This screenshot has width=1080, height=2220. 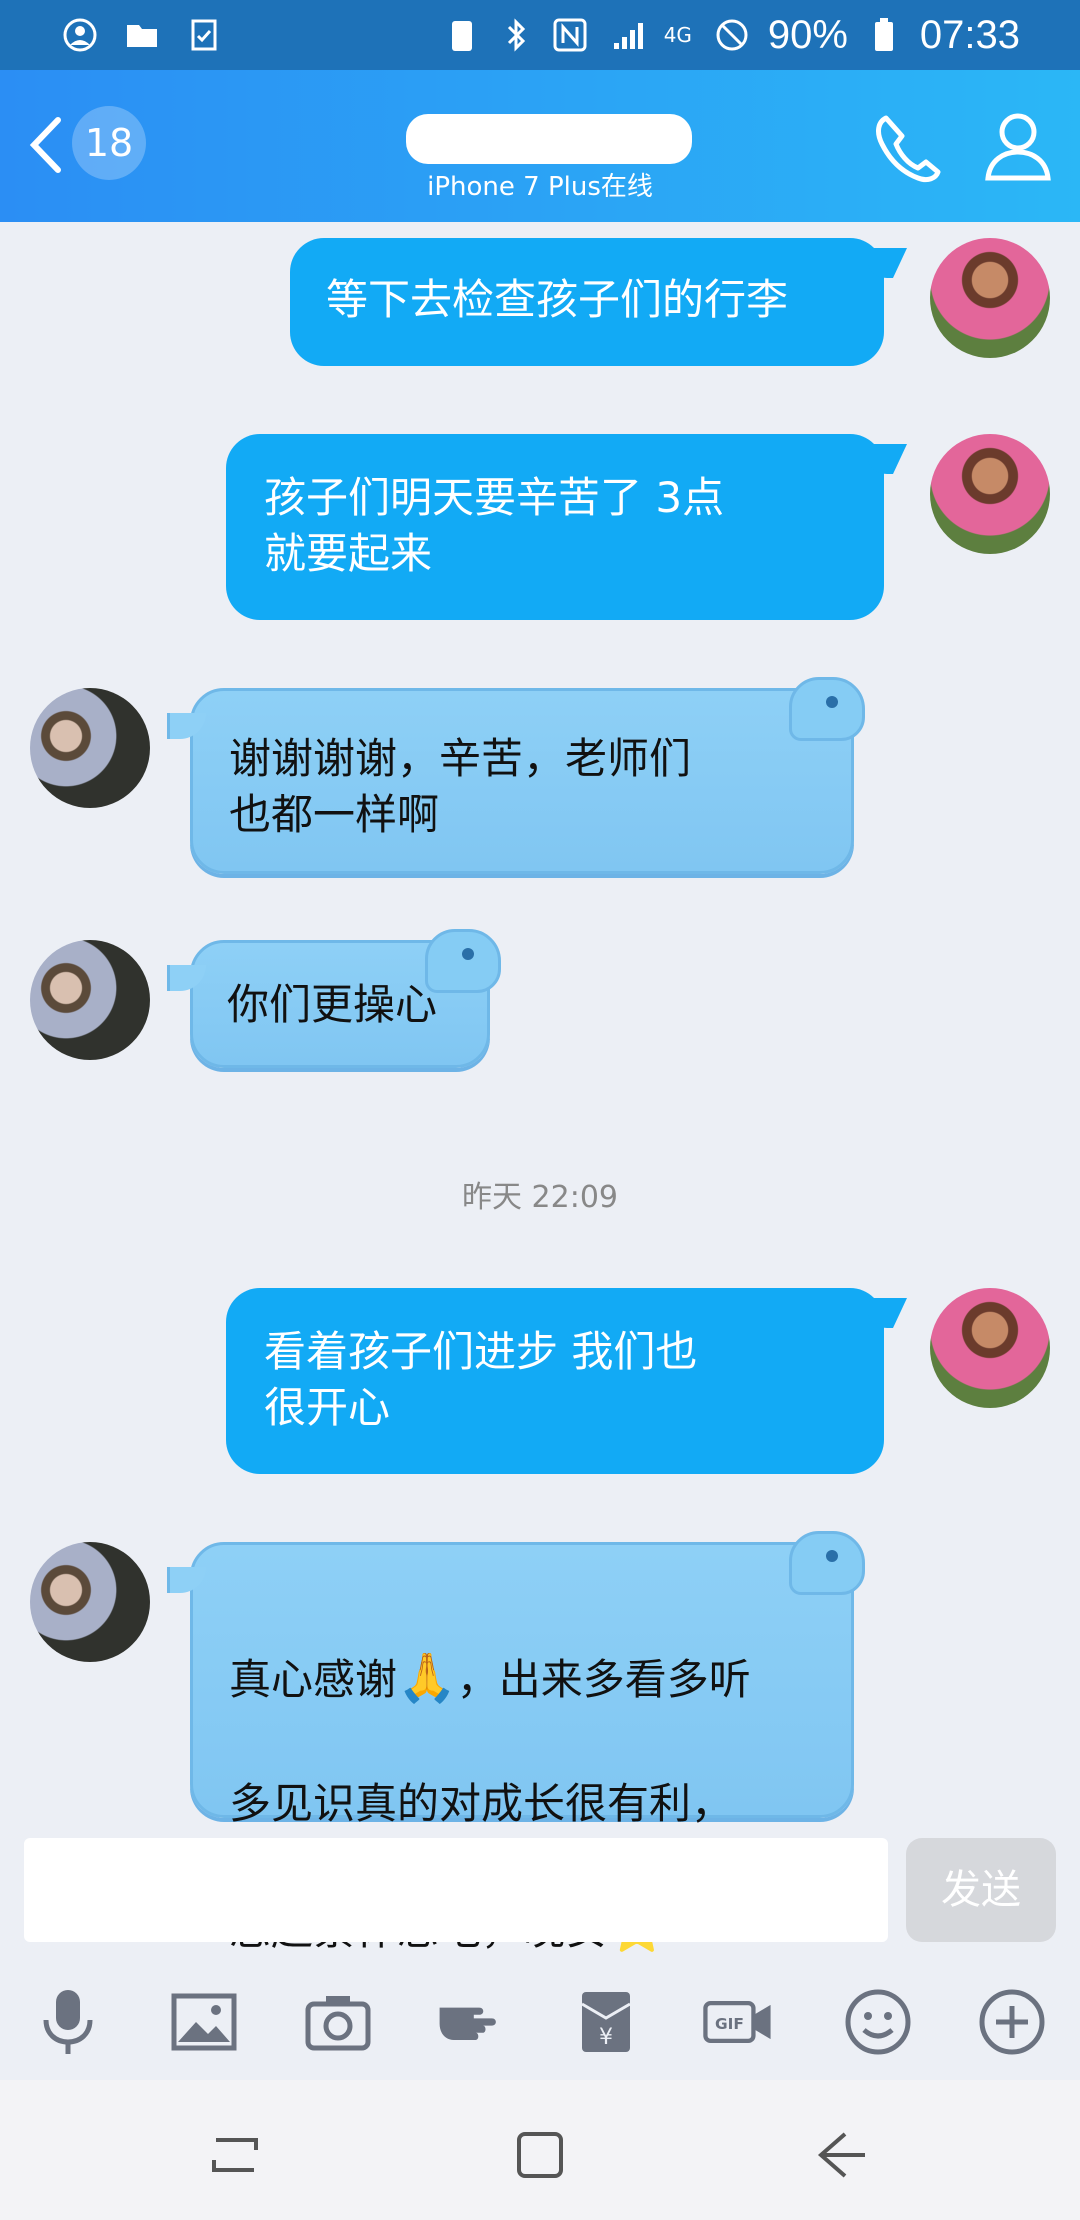 I want to click on phone-icon, so click(x=908, y=149).